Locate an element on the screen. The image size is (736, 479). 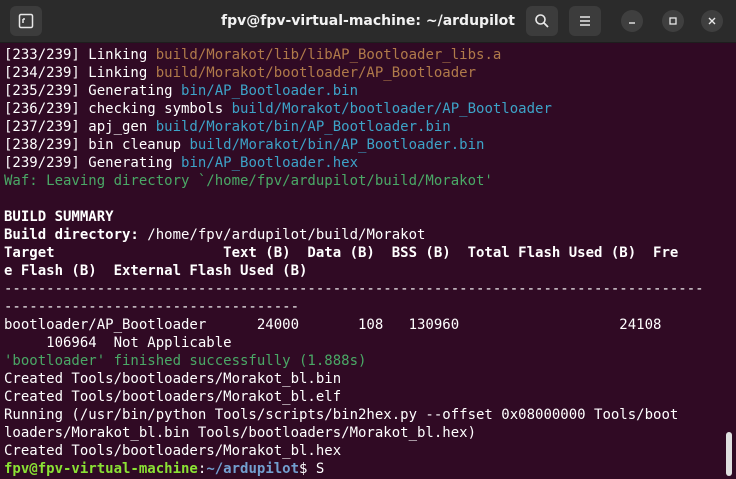
output-line: Created Tools/bootloaders/Morakot_bl.bin is located at coordinates (173, 379).